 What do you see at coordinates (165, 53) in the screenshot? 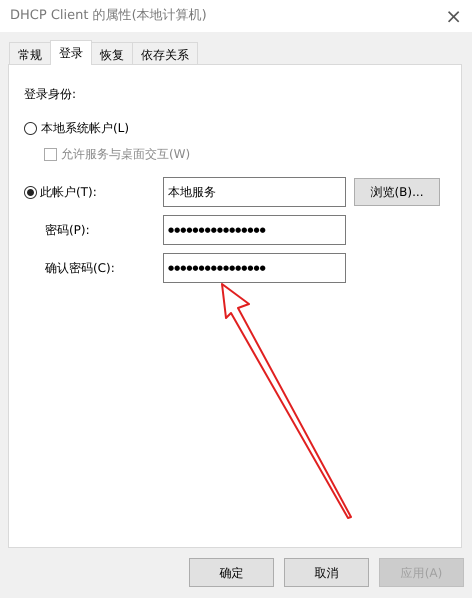
I see `tab: 依存关系` at bounding box center [165, 53].